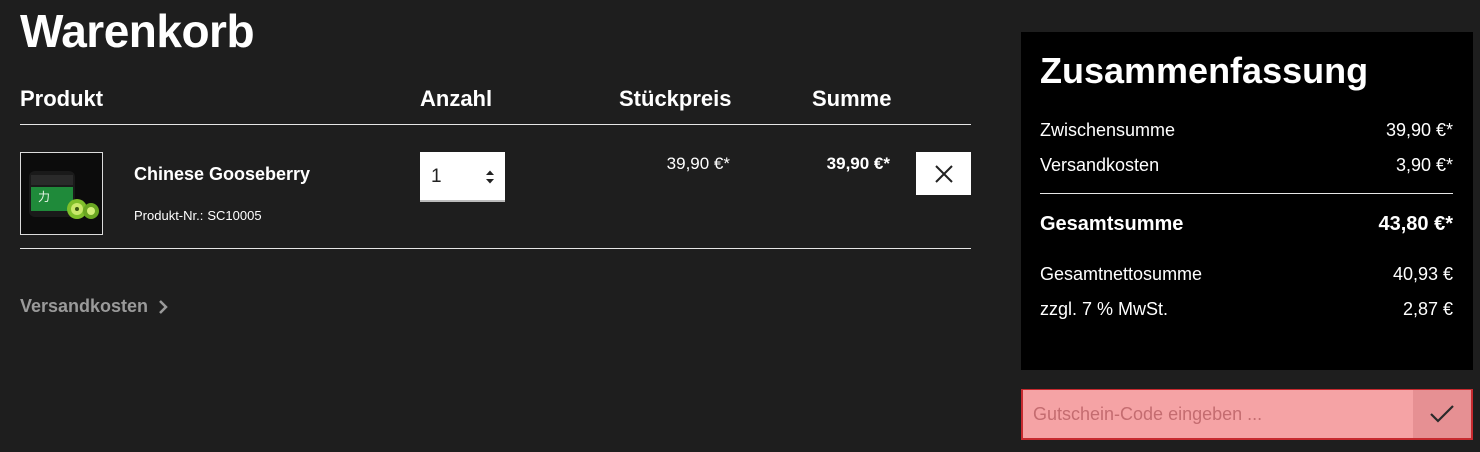 This screenshot has width=1480, height=452. I want to click on quantity-value: 1, so click(436, 176).